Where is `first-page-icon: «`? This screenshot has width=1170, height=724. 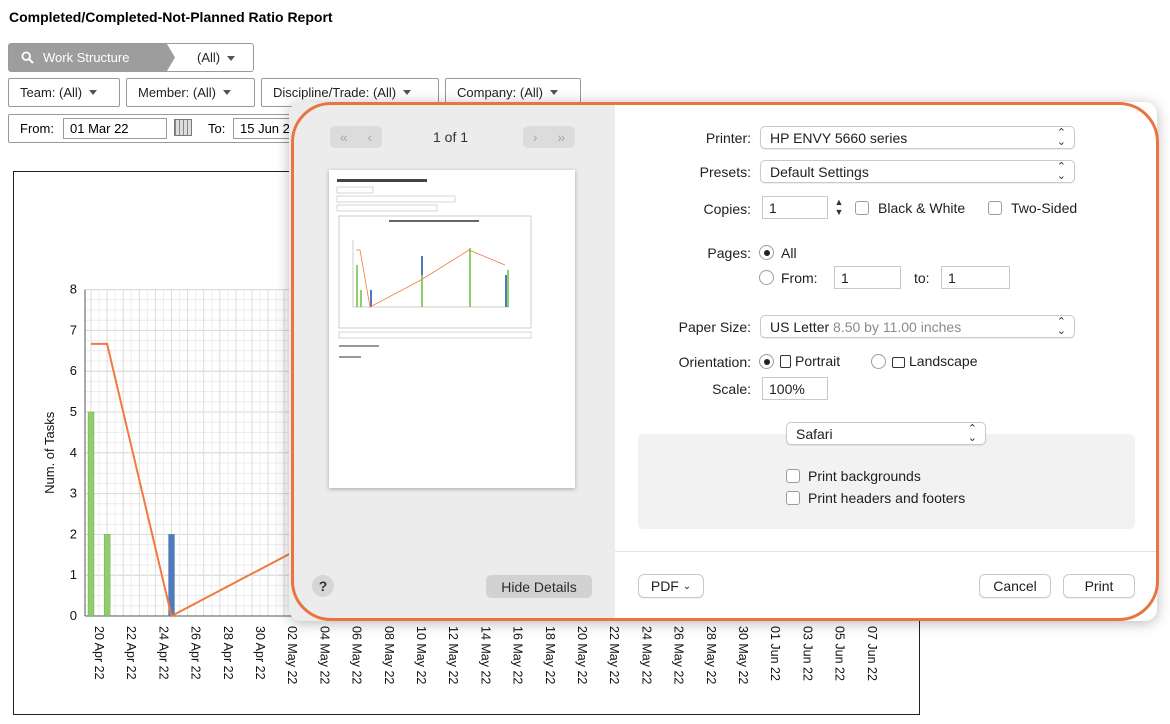
first-page-icon: « is located at coordinates (344, 137).